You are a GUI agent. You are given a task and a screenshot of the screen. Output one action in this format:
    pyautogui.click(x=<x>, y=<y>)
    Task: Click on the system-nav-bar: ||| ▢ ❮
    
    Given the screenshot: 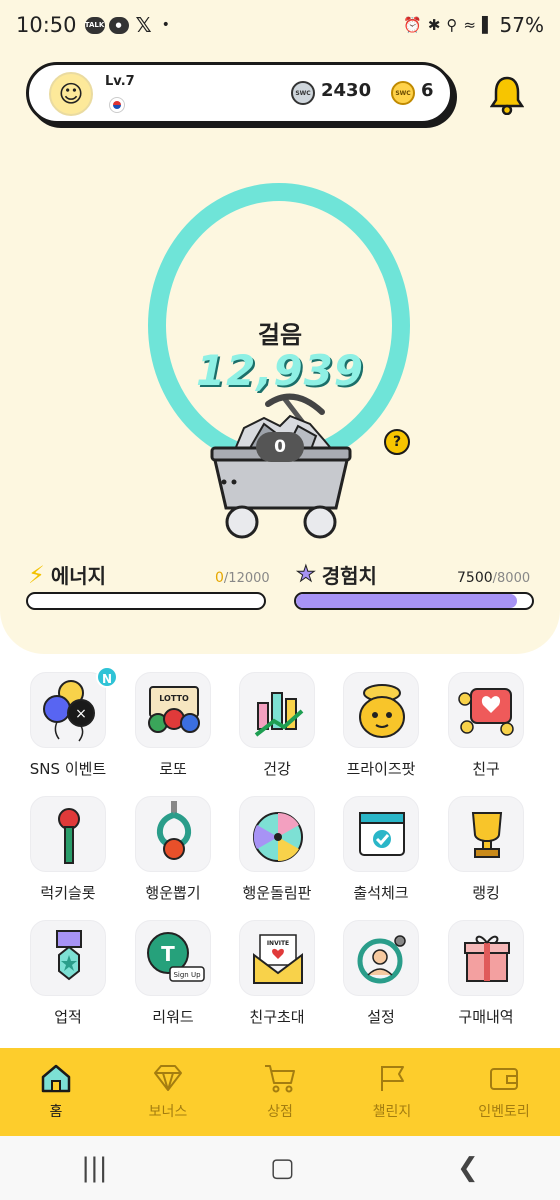 What is the action you would take?
    pyautogui.click(x=280, y=1168)
    